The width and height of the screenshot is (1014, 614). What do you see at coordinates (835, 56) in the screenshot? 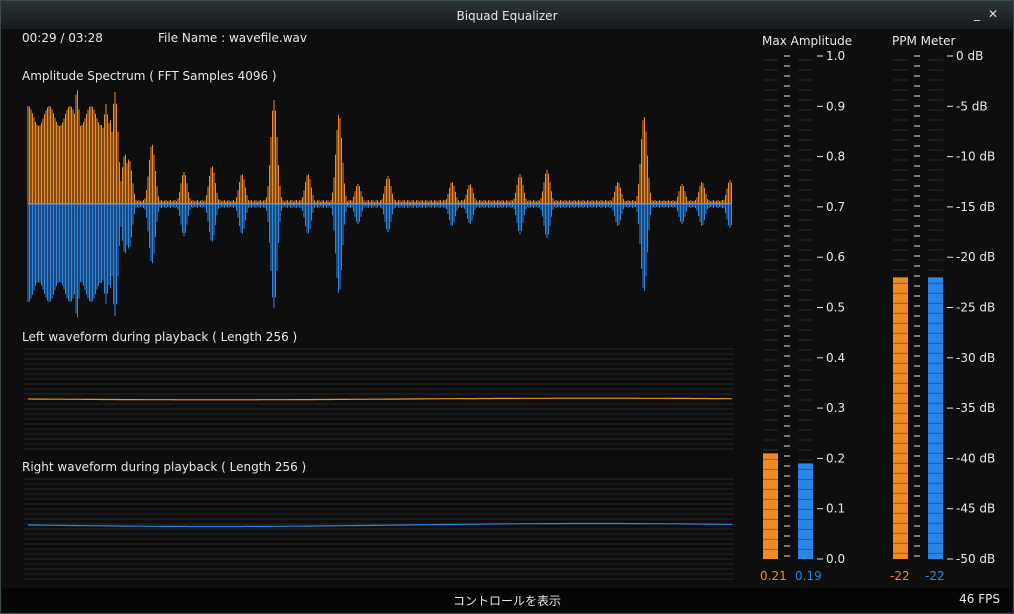
I see `max-amplitude-tick-label: 1.0` at bounding box center [835, 56].